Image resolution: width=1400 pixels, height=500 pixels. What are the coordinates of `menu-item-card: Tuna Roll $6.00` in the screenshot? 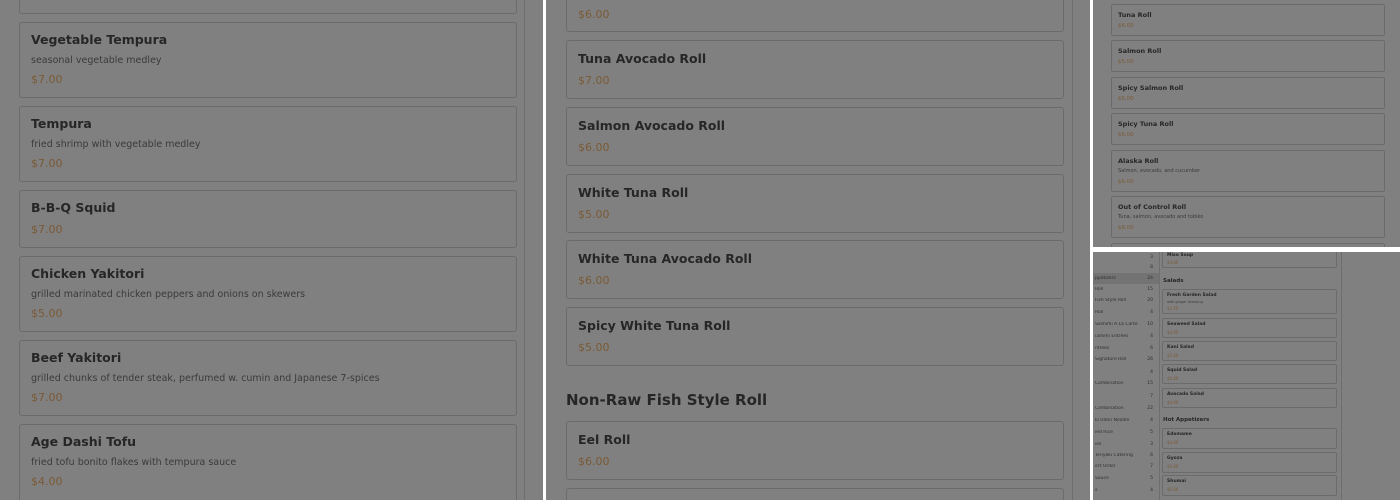 It's located at (1248, 20).